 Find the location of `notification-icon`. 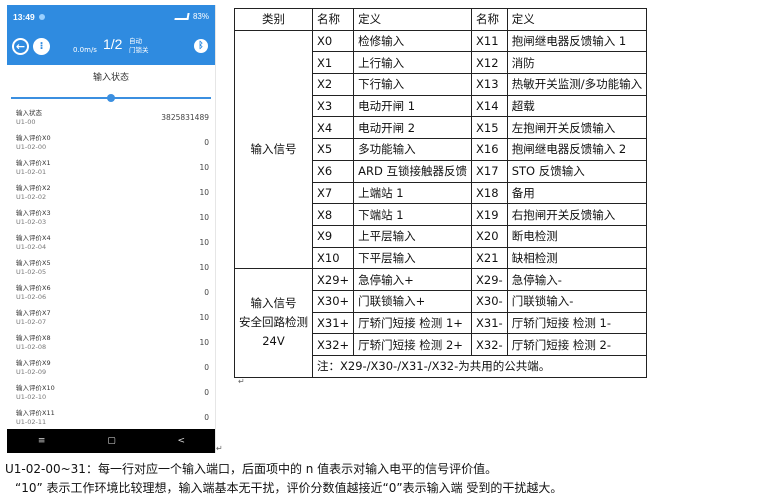

notification-icon is located at coordinates (41, 16).